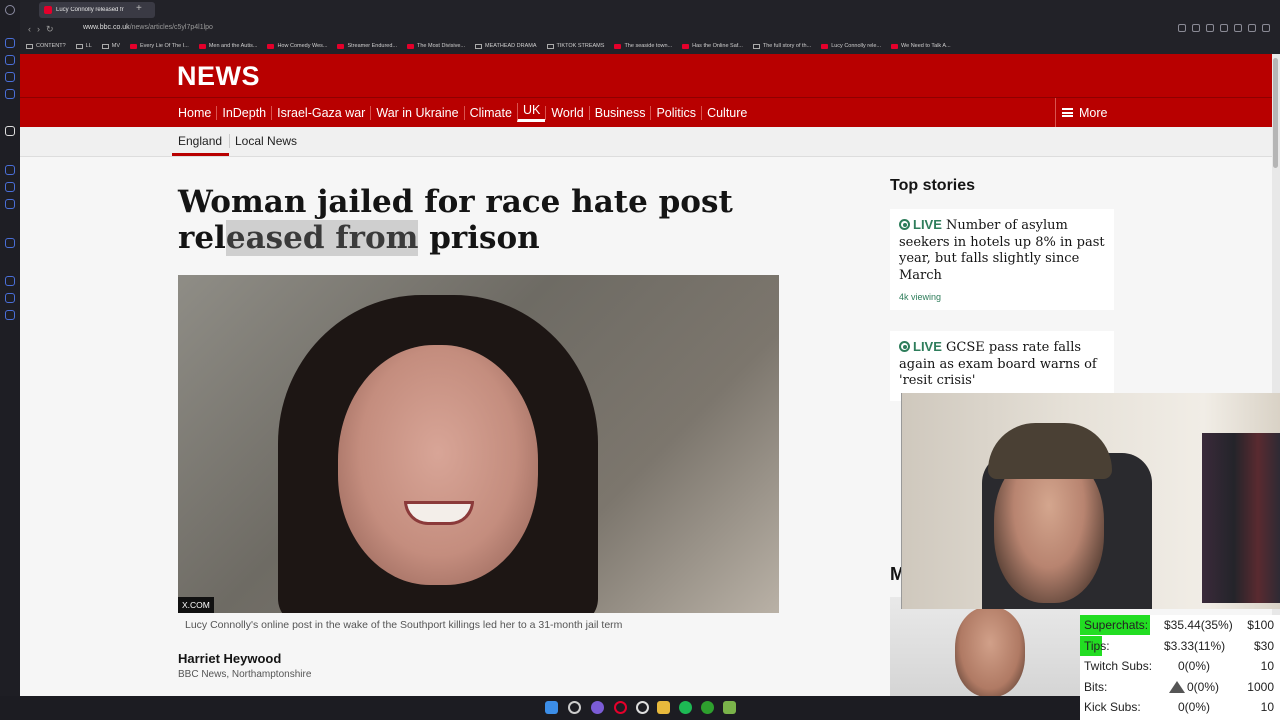 This screenshot has height=720, width=1280. What do you see at coordinates (726, 112) in the screenshot?
I see `nav-item-culture: Culture` at bounding box center [726, 112].